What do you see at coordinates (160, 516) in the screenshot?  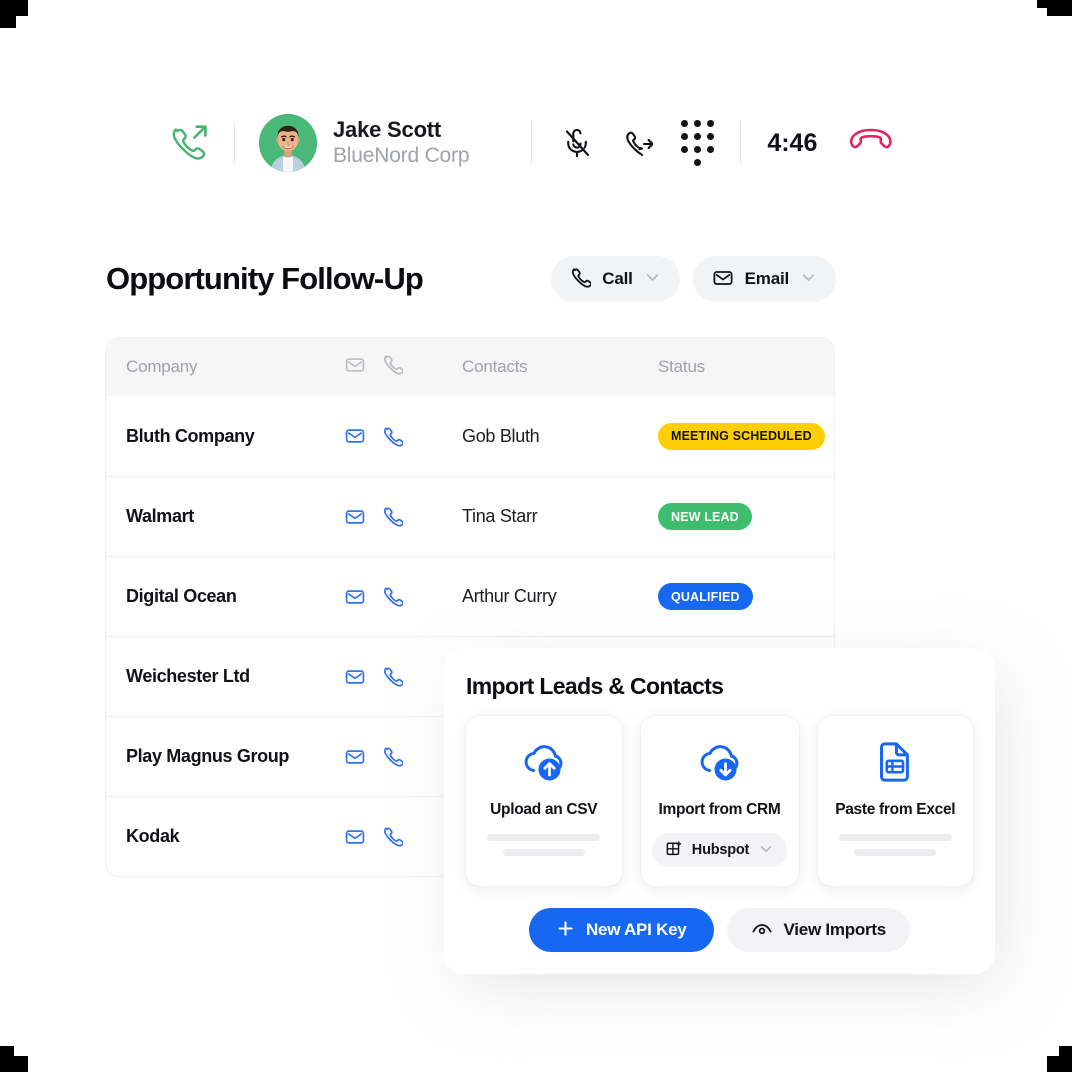 I see `cell-company: Walmart` at bounding box center [160, 516].